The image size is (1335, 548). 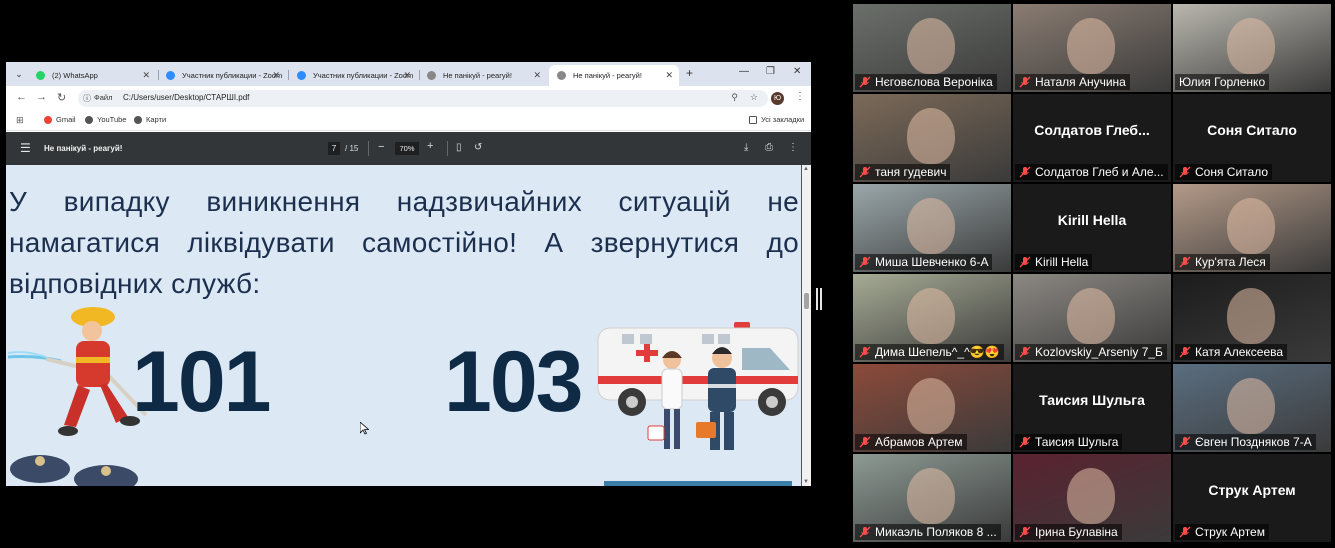 What do you see at coordinates (87, 98) in the screenshot?
I see `info-icon: ⓘ` at bounding box center [87, 98].